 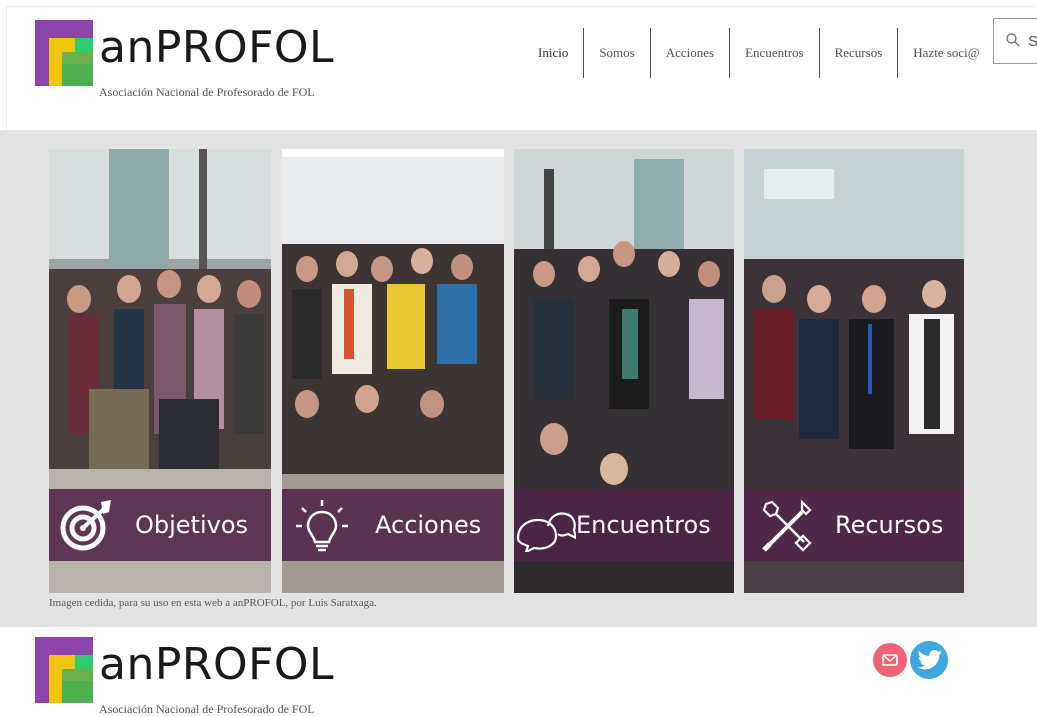 I want to click on nav-inicio: Inicio, so click(x=555, y=53).